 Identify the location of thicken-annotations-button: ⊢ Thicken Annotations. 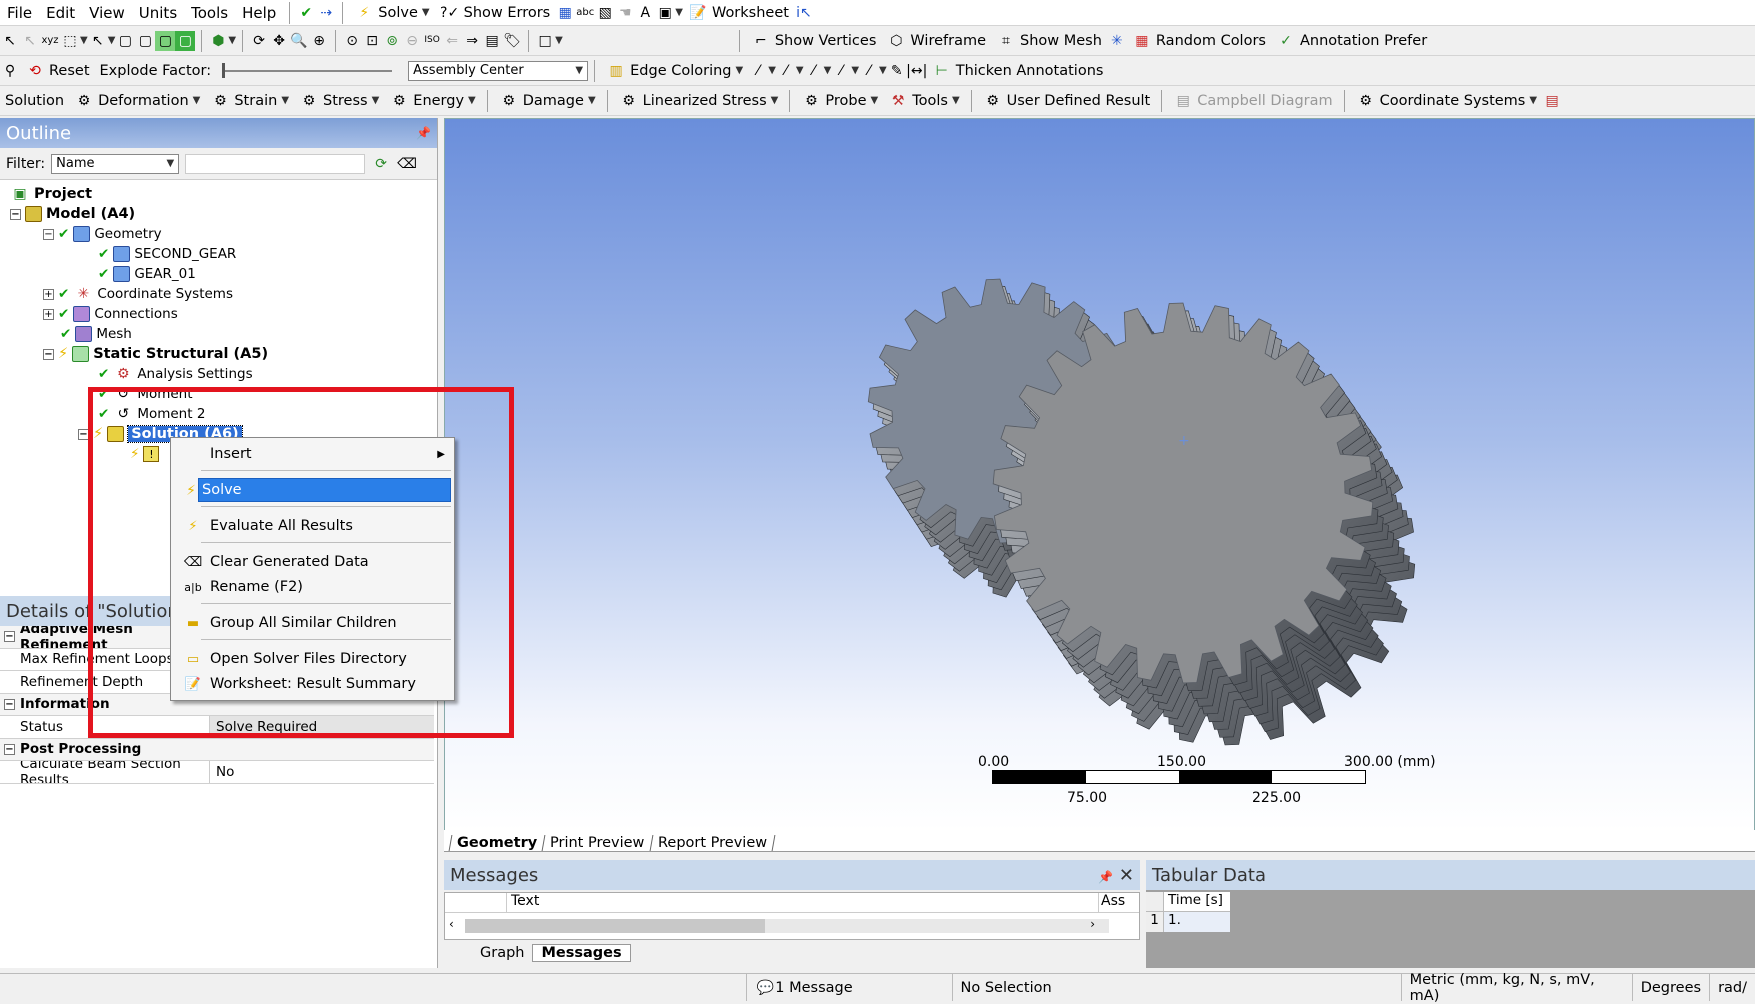
(1018, 71).